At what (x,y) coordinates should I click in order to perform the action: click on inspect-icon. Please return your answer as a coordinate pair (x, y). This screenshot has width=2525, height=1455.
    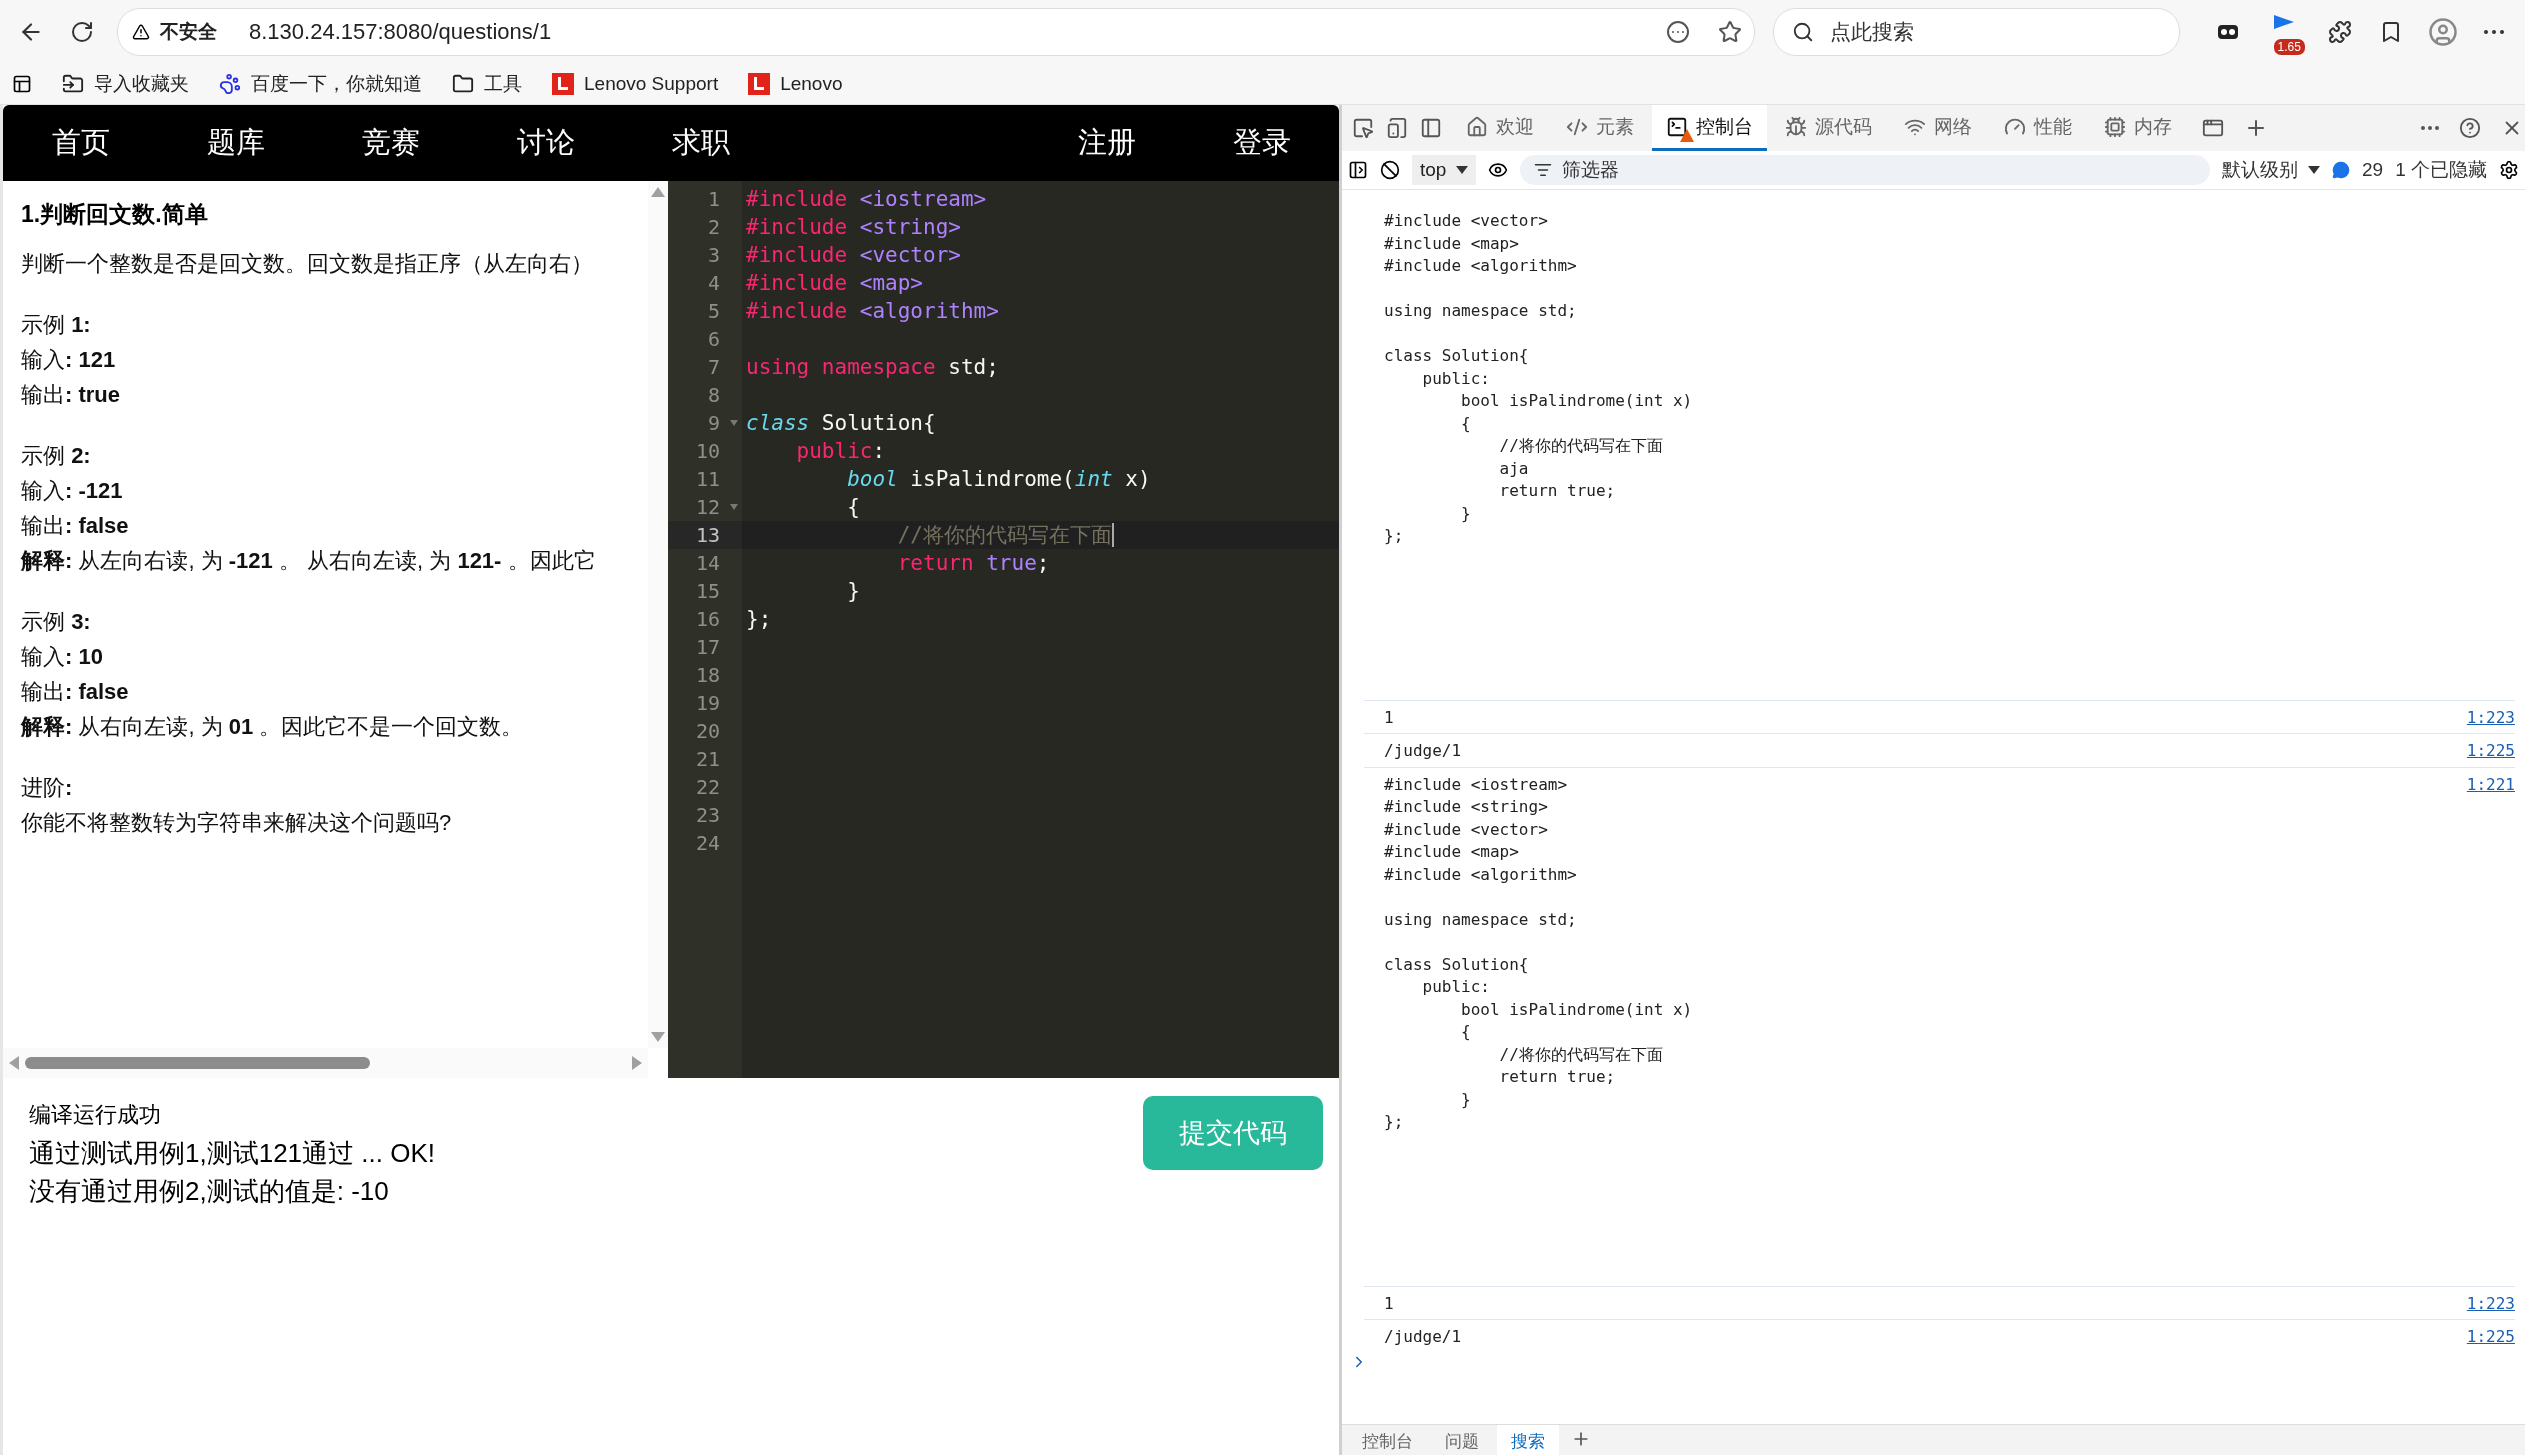
    Looking at the image, I should click on (1363, 128).